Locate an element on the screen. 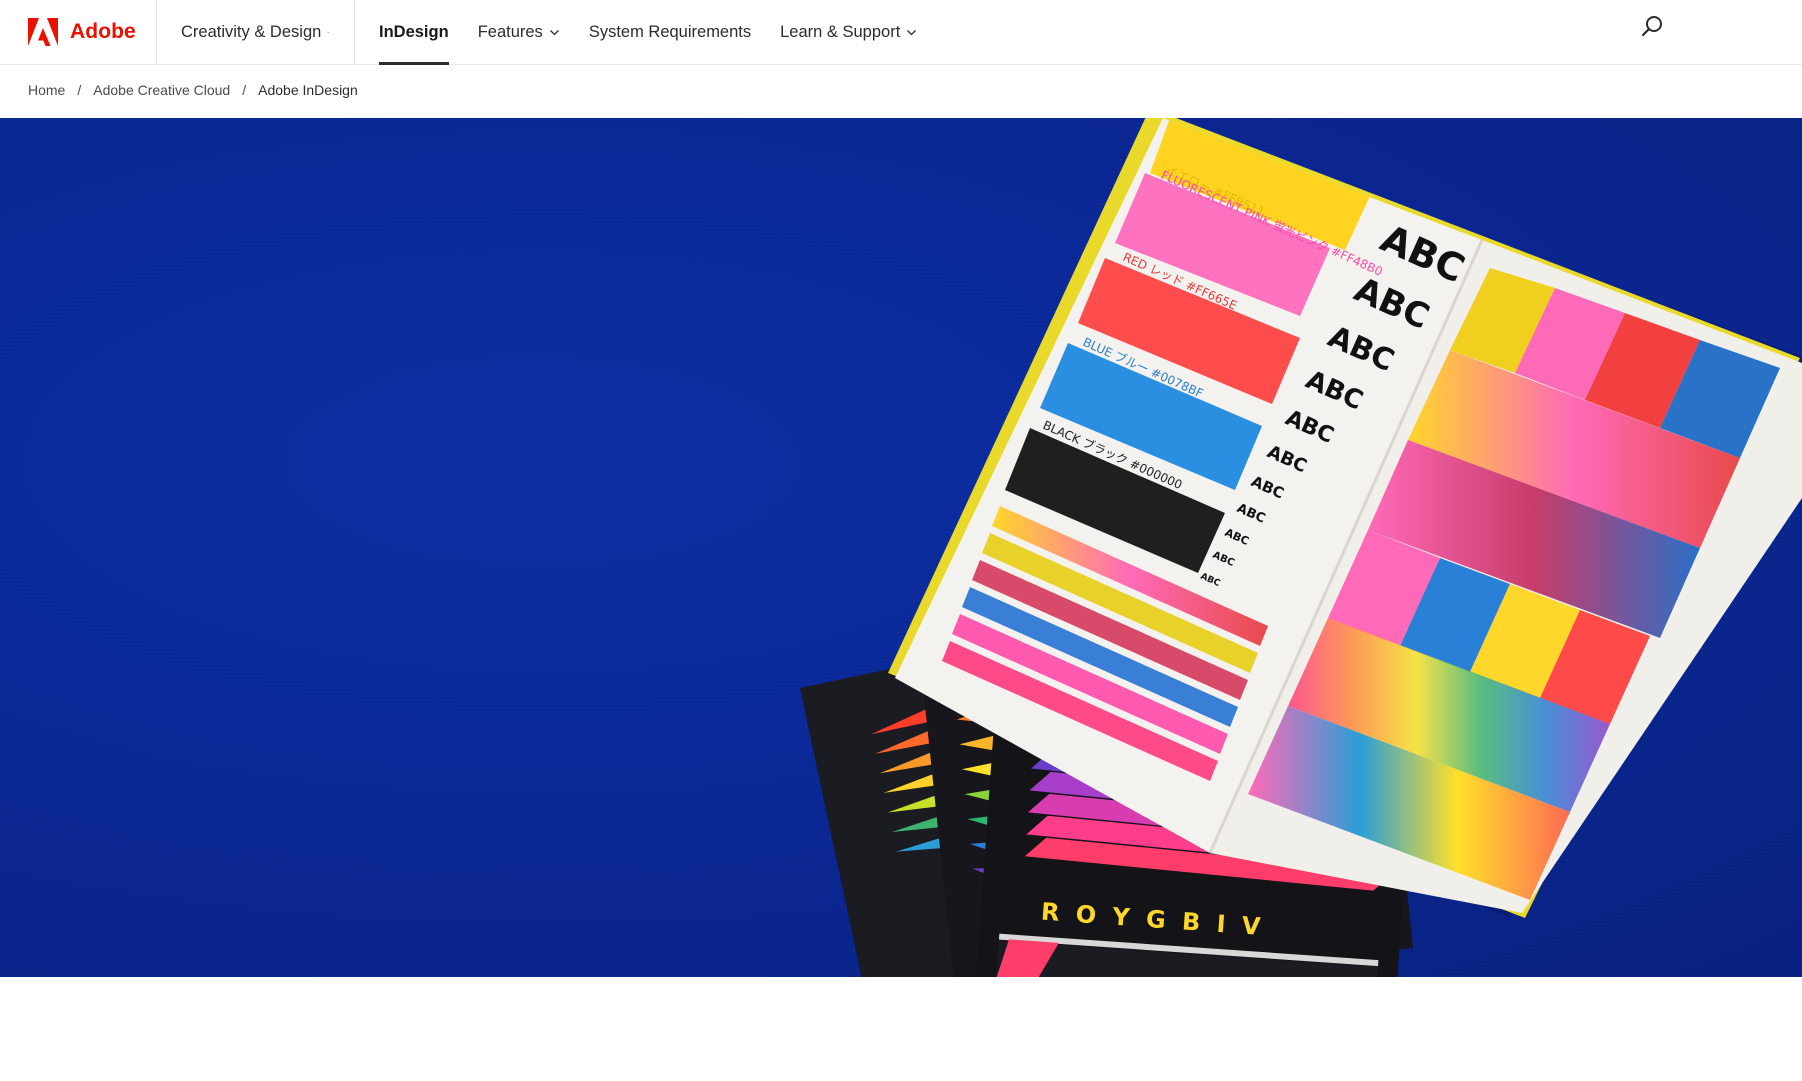 Image resolution: width=1802 pixels, height=1081 pixels. breadcrumb-home: Home is located at coordinates (46, 90).